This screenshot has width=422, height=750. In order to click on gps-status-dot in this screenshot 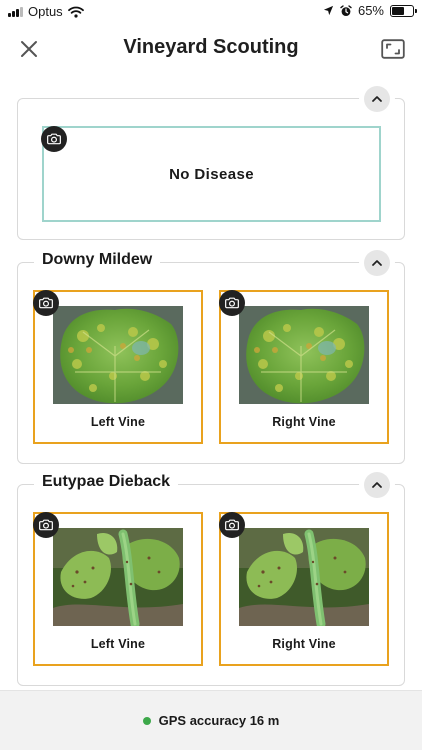, I will do `click(146, 720)`.